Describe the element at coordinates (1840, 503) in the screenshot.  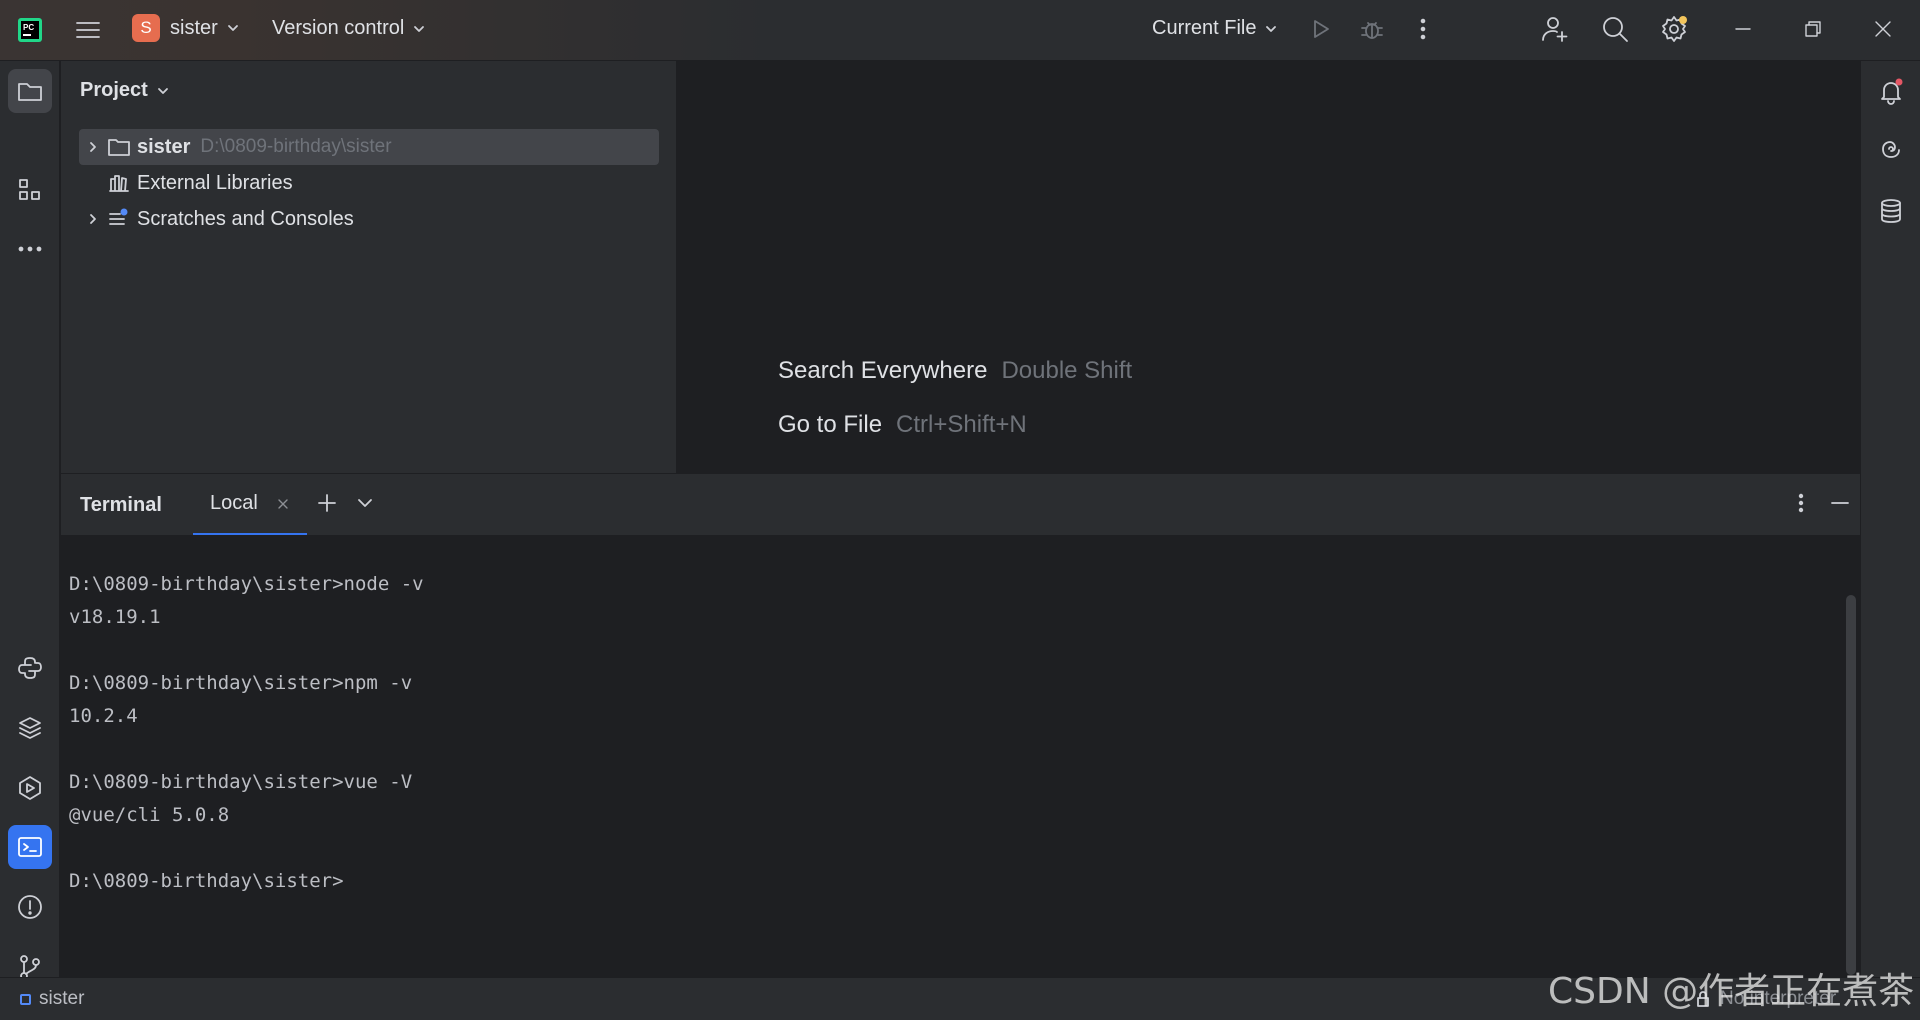
I see `hide-panel-icon` at that location.